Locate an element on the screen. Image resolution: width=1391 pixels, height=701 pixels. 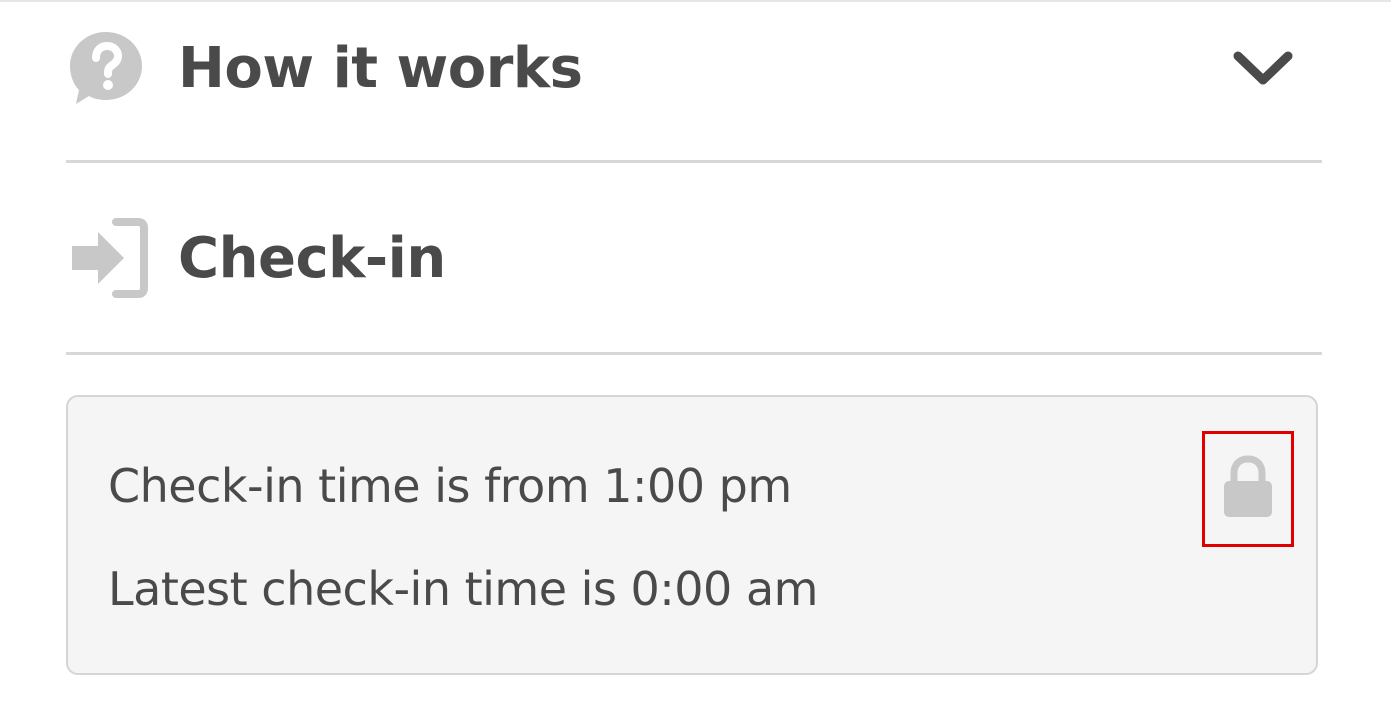
lock-icon is located at coordinates (1248, 489).